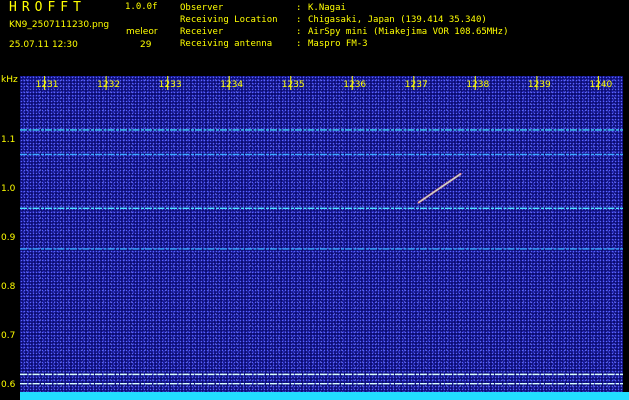 The width and height of the screenshot is (629, 400). What do you see at coordinates (408, 32) in the screenshot?
I see `receiver-value: AirSpy mini (Miakejima VOR 108.65MHz)` at bounding box center [408, 32].